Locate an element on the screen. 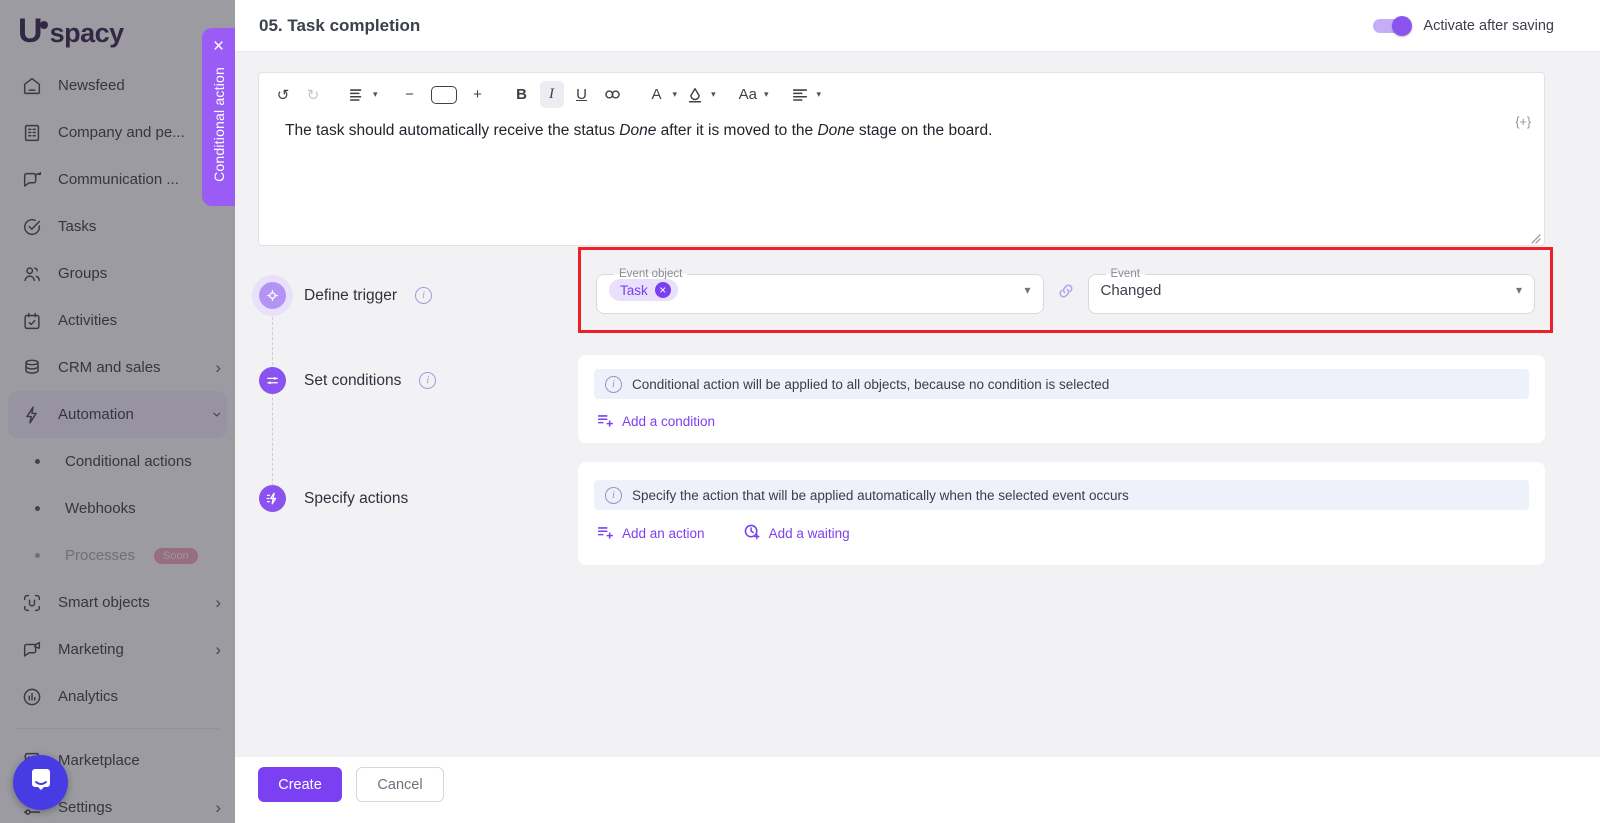 The image size is (1600, 823). add-action-button: Add an action is located at coordinates (650, 533).